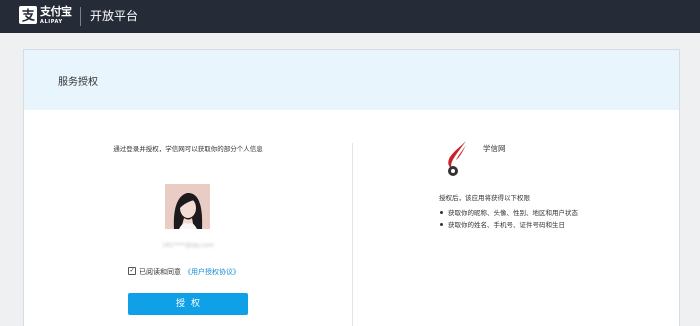  I want to click on header-divider, so click(80, 16).